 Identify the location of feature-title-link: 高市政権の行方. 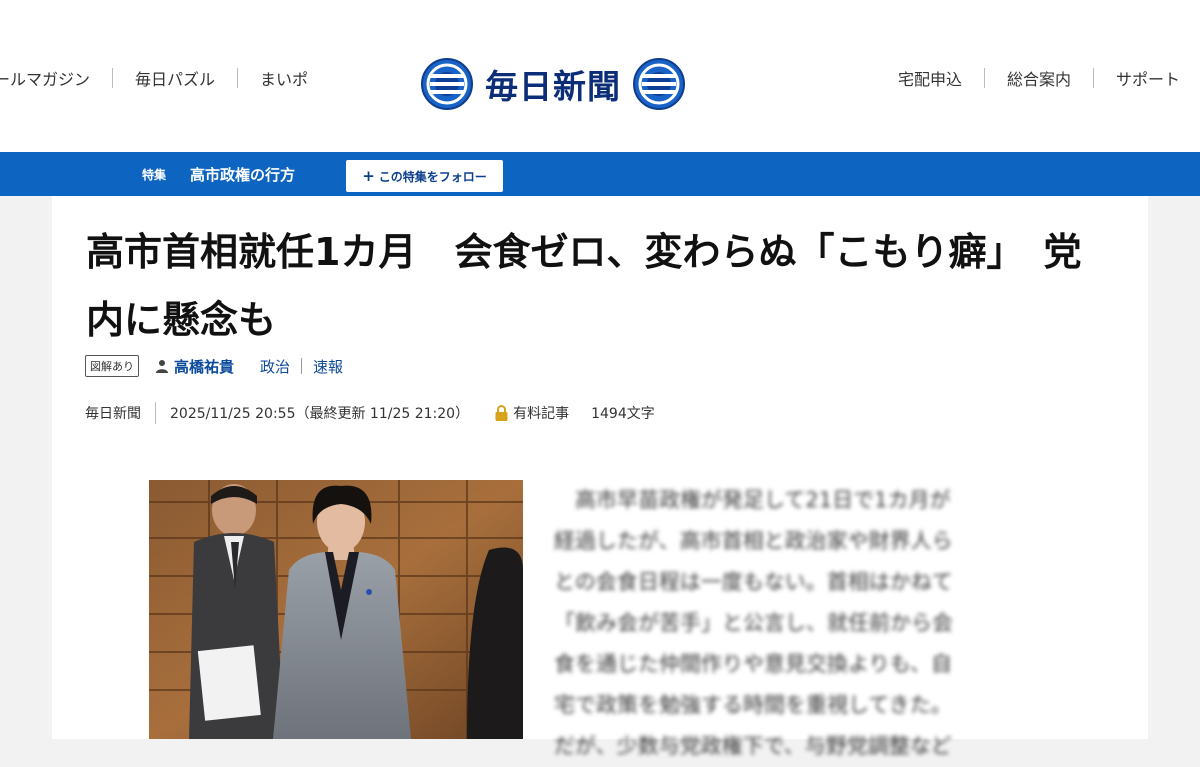
(242, 174).